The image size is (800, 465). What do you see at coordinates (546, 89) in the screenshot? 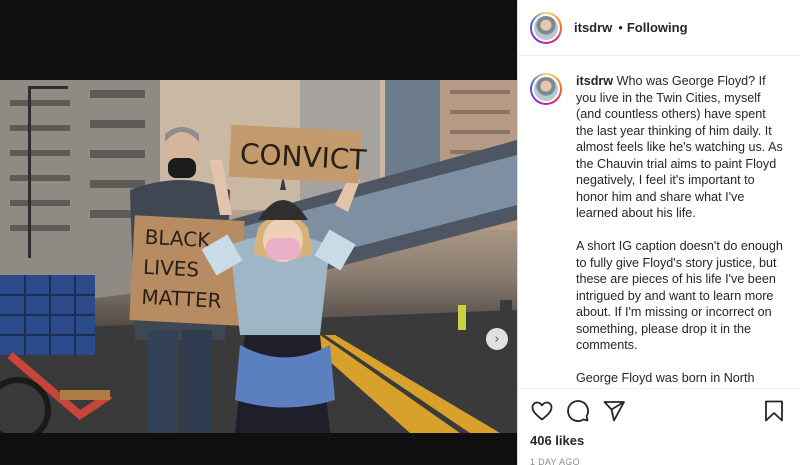
I see `caption-avatar` at bounding box center [546, 89].